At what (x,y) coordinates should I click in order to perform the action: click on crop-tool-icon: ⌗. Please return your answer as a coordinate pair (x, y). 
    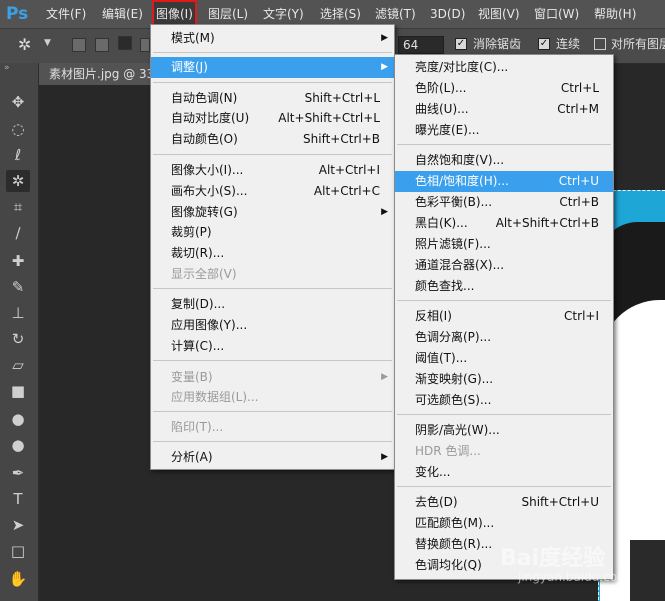
    Looking at the image, I should click on (18, 207).